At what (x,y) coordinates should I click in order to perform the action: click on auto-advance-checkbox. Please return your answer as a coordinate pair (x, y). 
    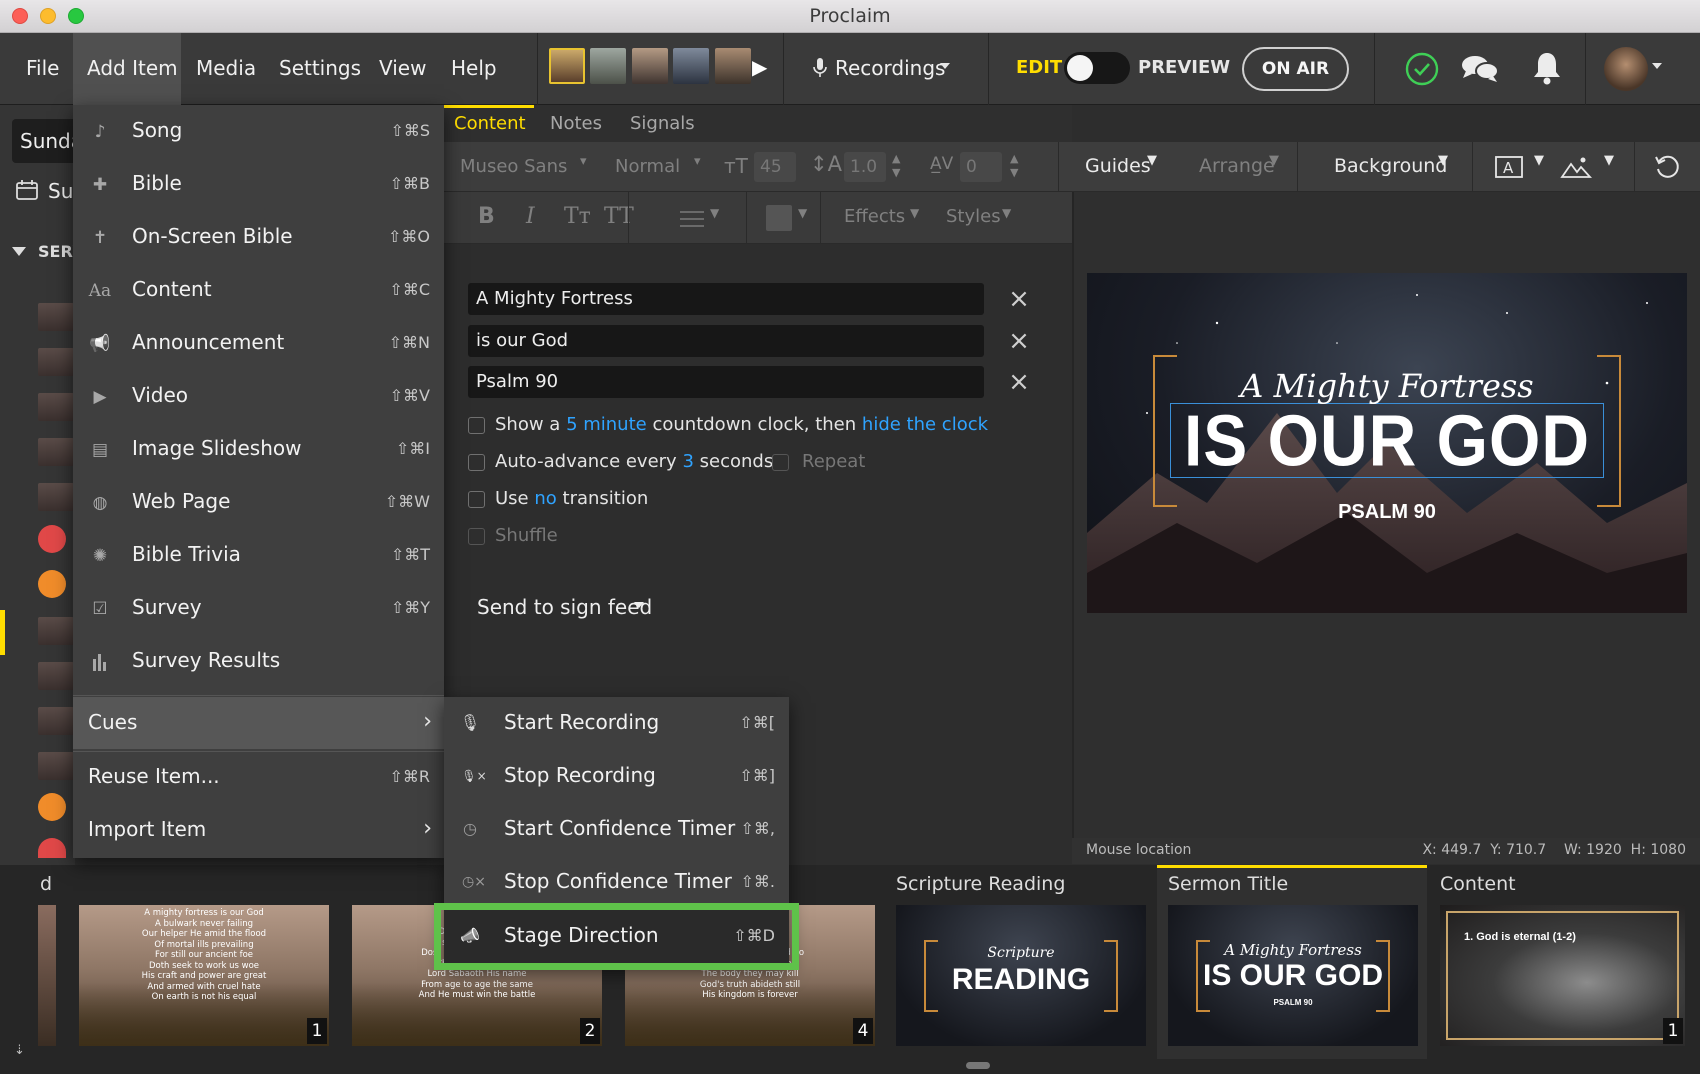
    Looking at the image, I should click on (476, 462).